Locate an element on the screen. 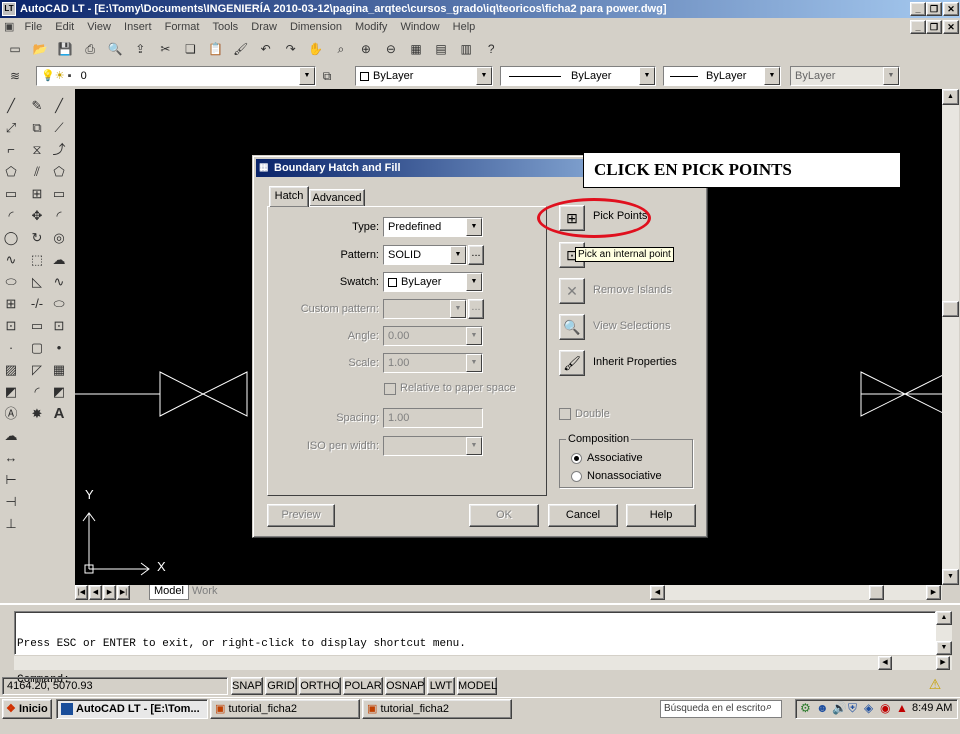 This screenshot has height=734, width=960. doc-restore-button: ❐ is located at coordinates (934, 27).